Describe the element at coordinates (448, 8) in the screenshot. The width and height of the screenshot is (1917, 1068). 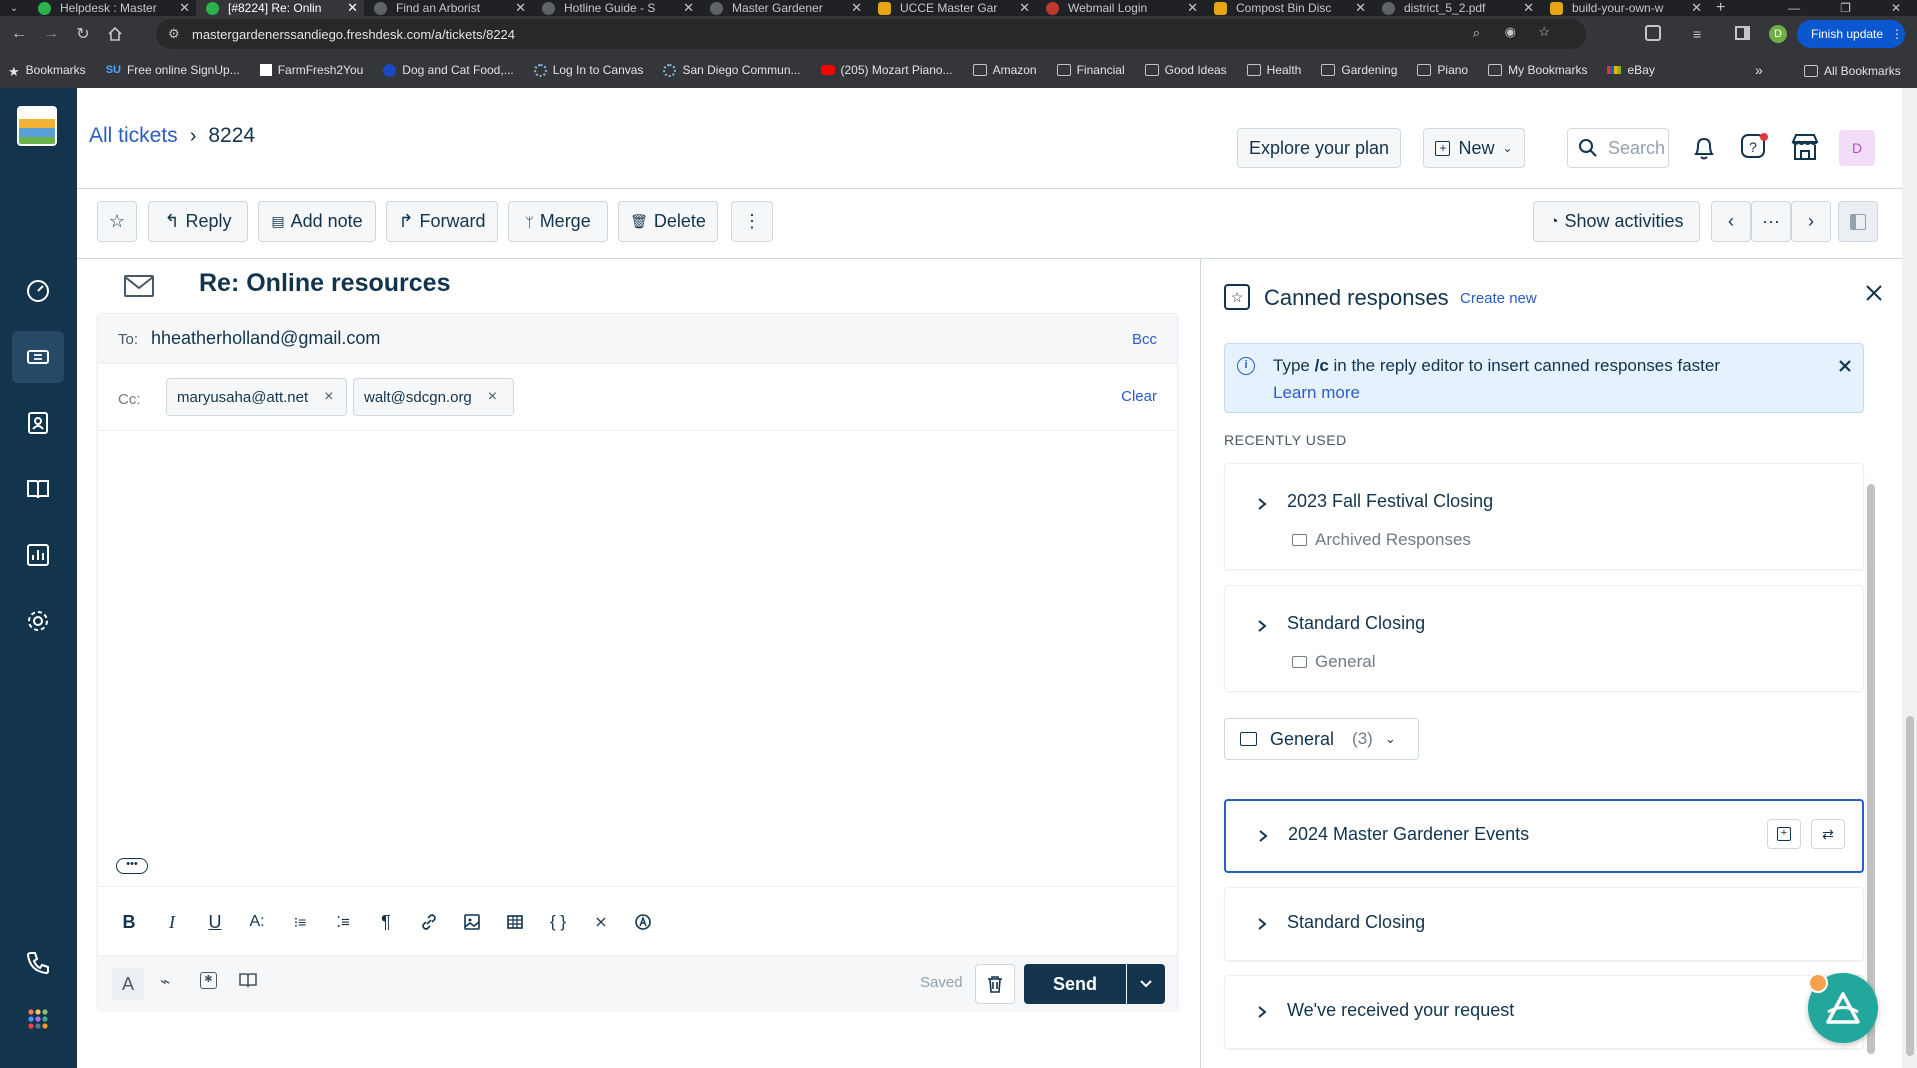
I see `browser-tab: Find an Arborist ✕` at that location.